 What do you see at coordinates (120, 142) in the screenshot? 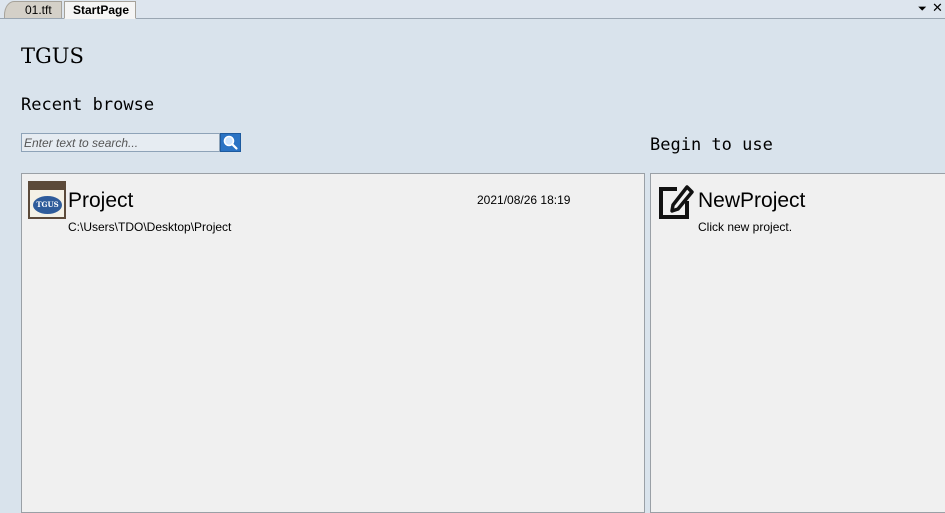
I see `search-input` at bounding box center [120, 142].